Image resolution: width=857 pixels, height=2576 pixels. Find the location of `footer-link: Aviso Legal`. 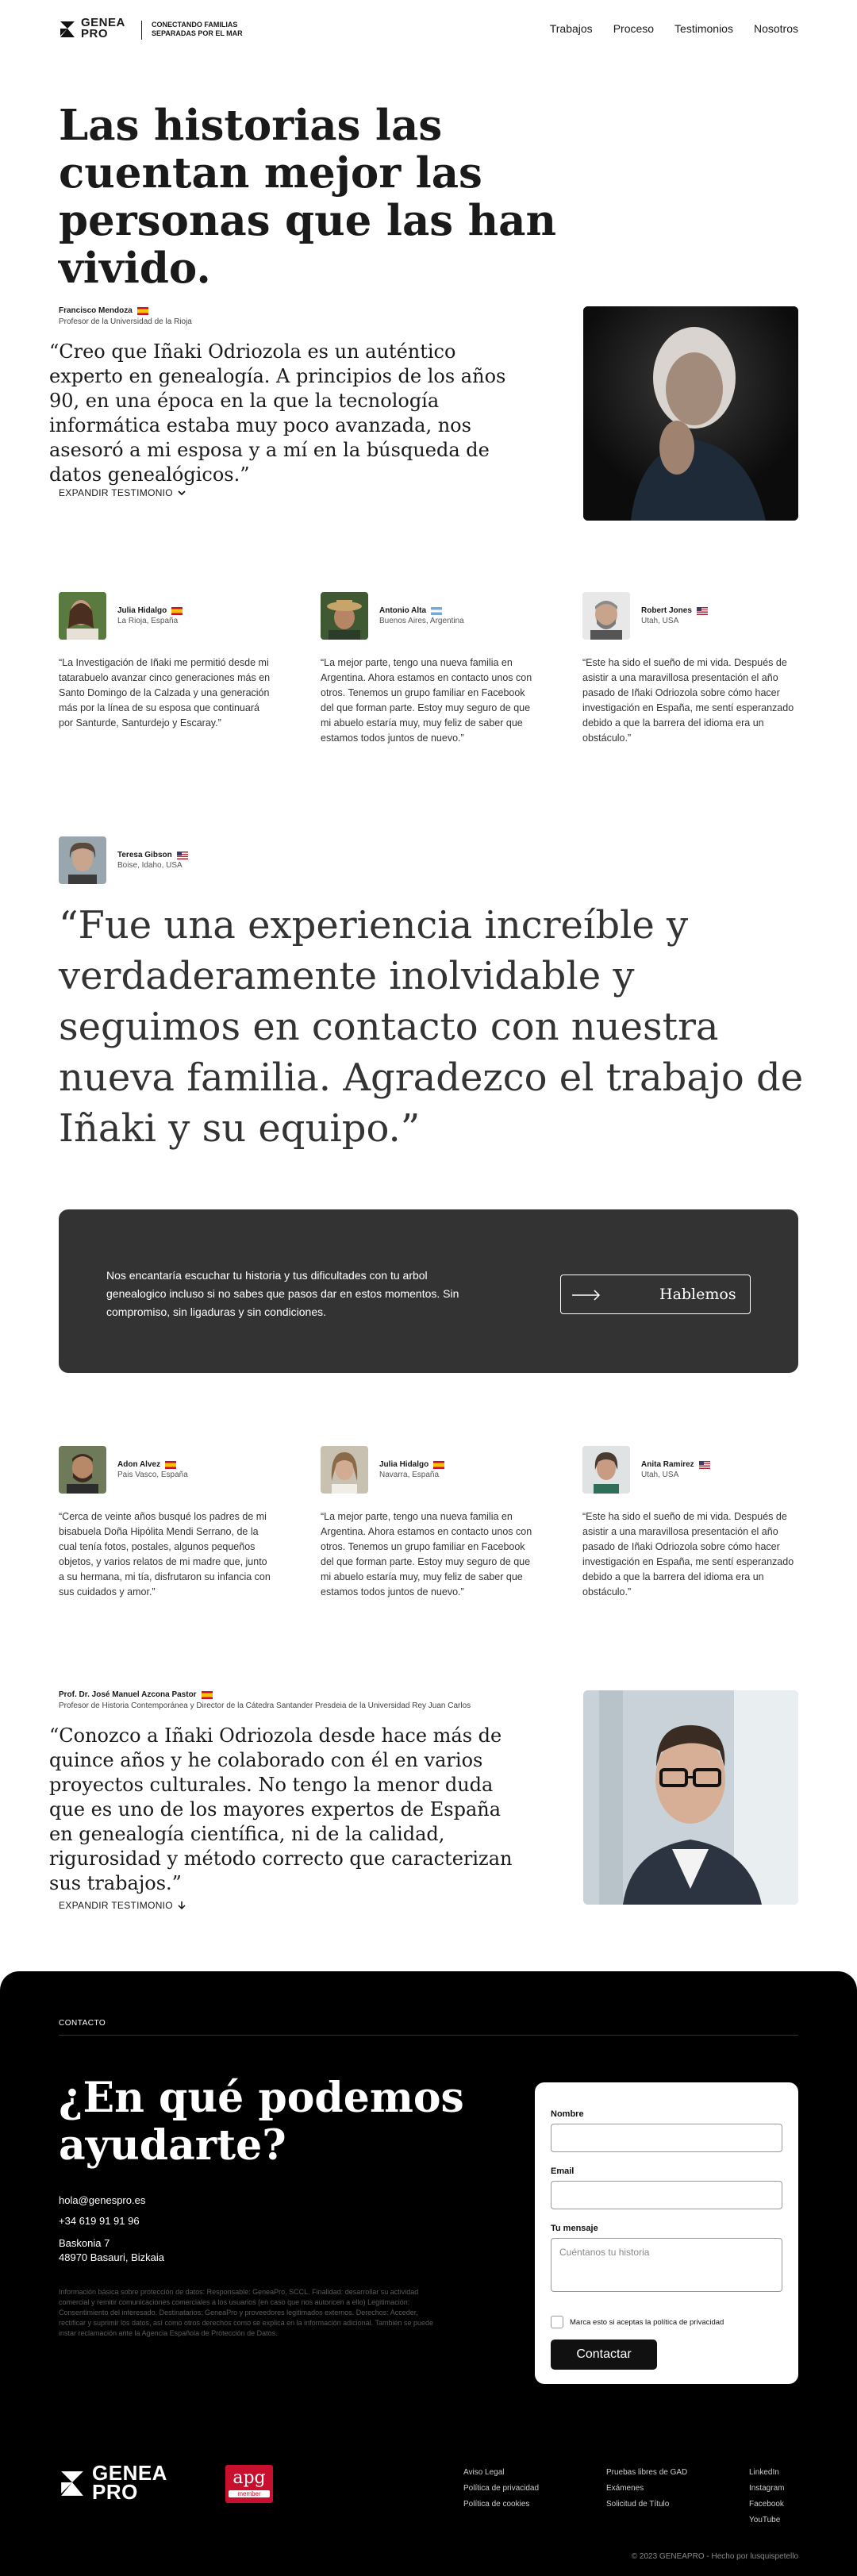

footer-link: Aviso Legal is located at coordinates (501, 2473).